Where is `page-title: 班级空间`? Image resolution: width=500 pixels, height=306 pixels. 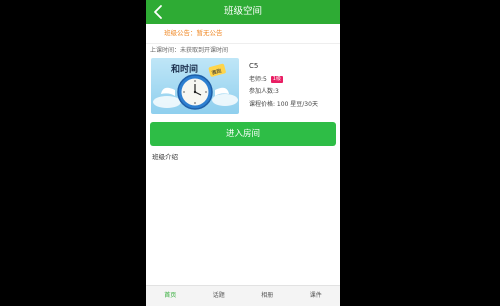 page-title: 班级空间 is located at coordinates (242, 11).